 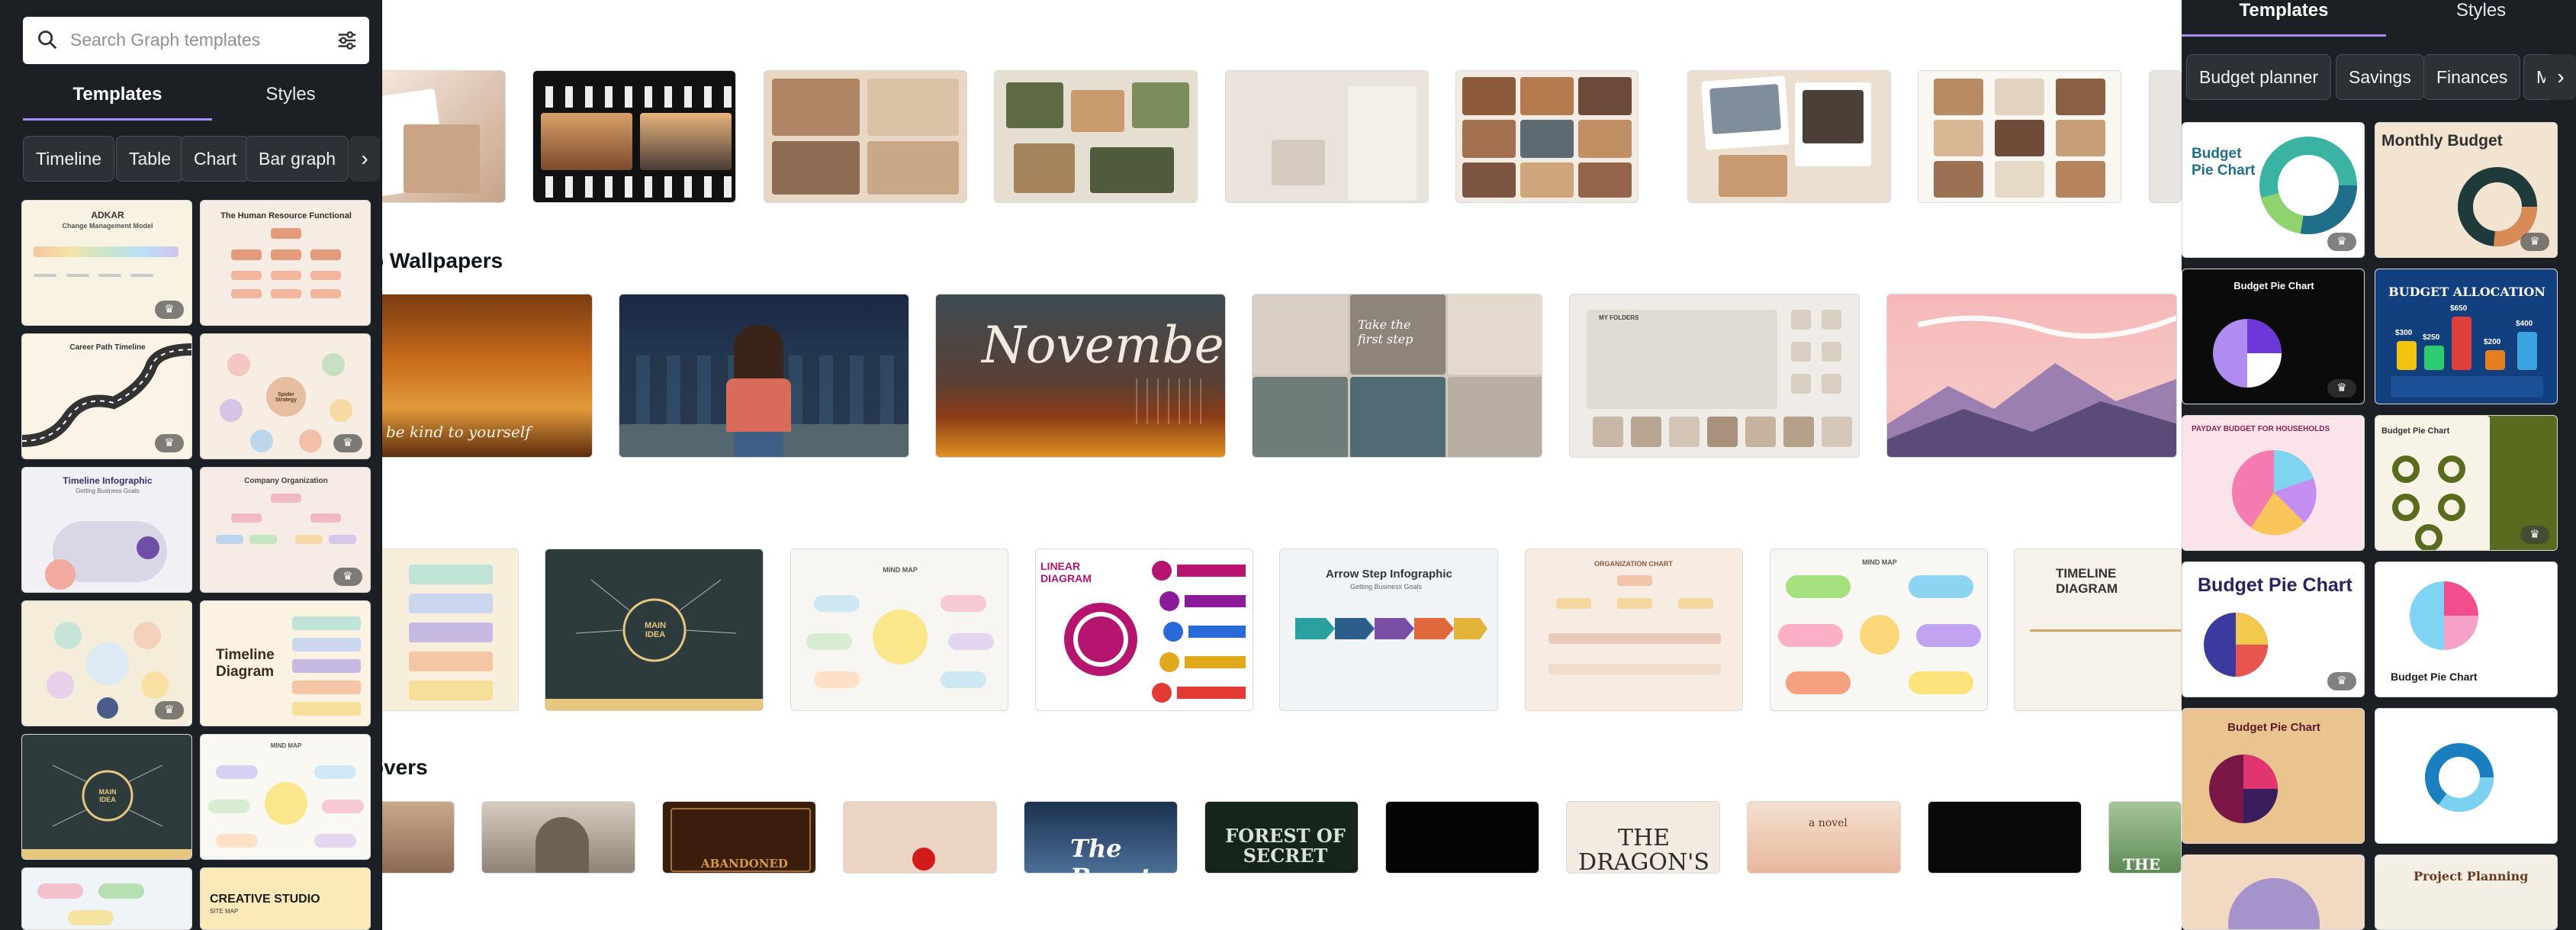 I want to click on wallpaper-thumbnail: MY FOLDERS, so click(x=1715, y=376).